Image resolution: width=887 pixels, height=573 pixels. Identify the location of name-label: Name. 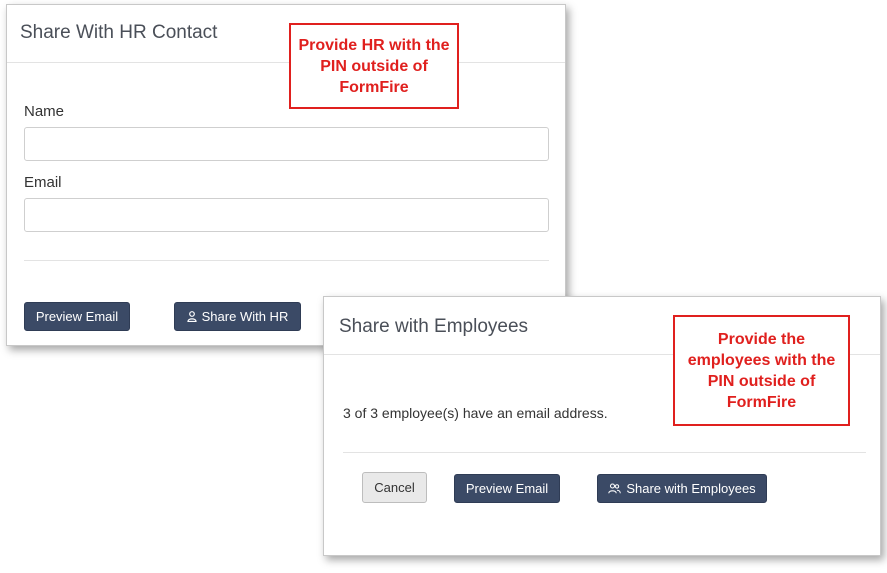
(44, 111).